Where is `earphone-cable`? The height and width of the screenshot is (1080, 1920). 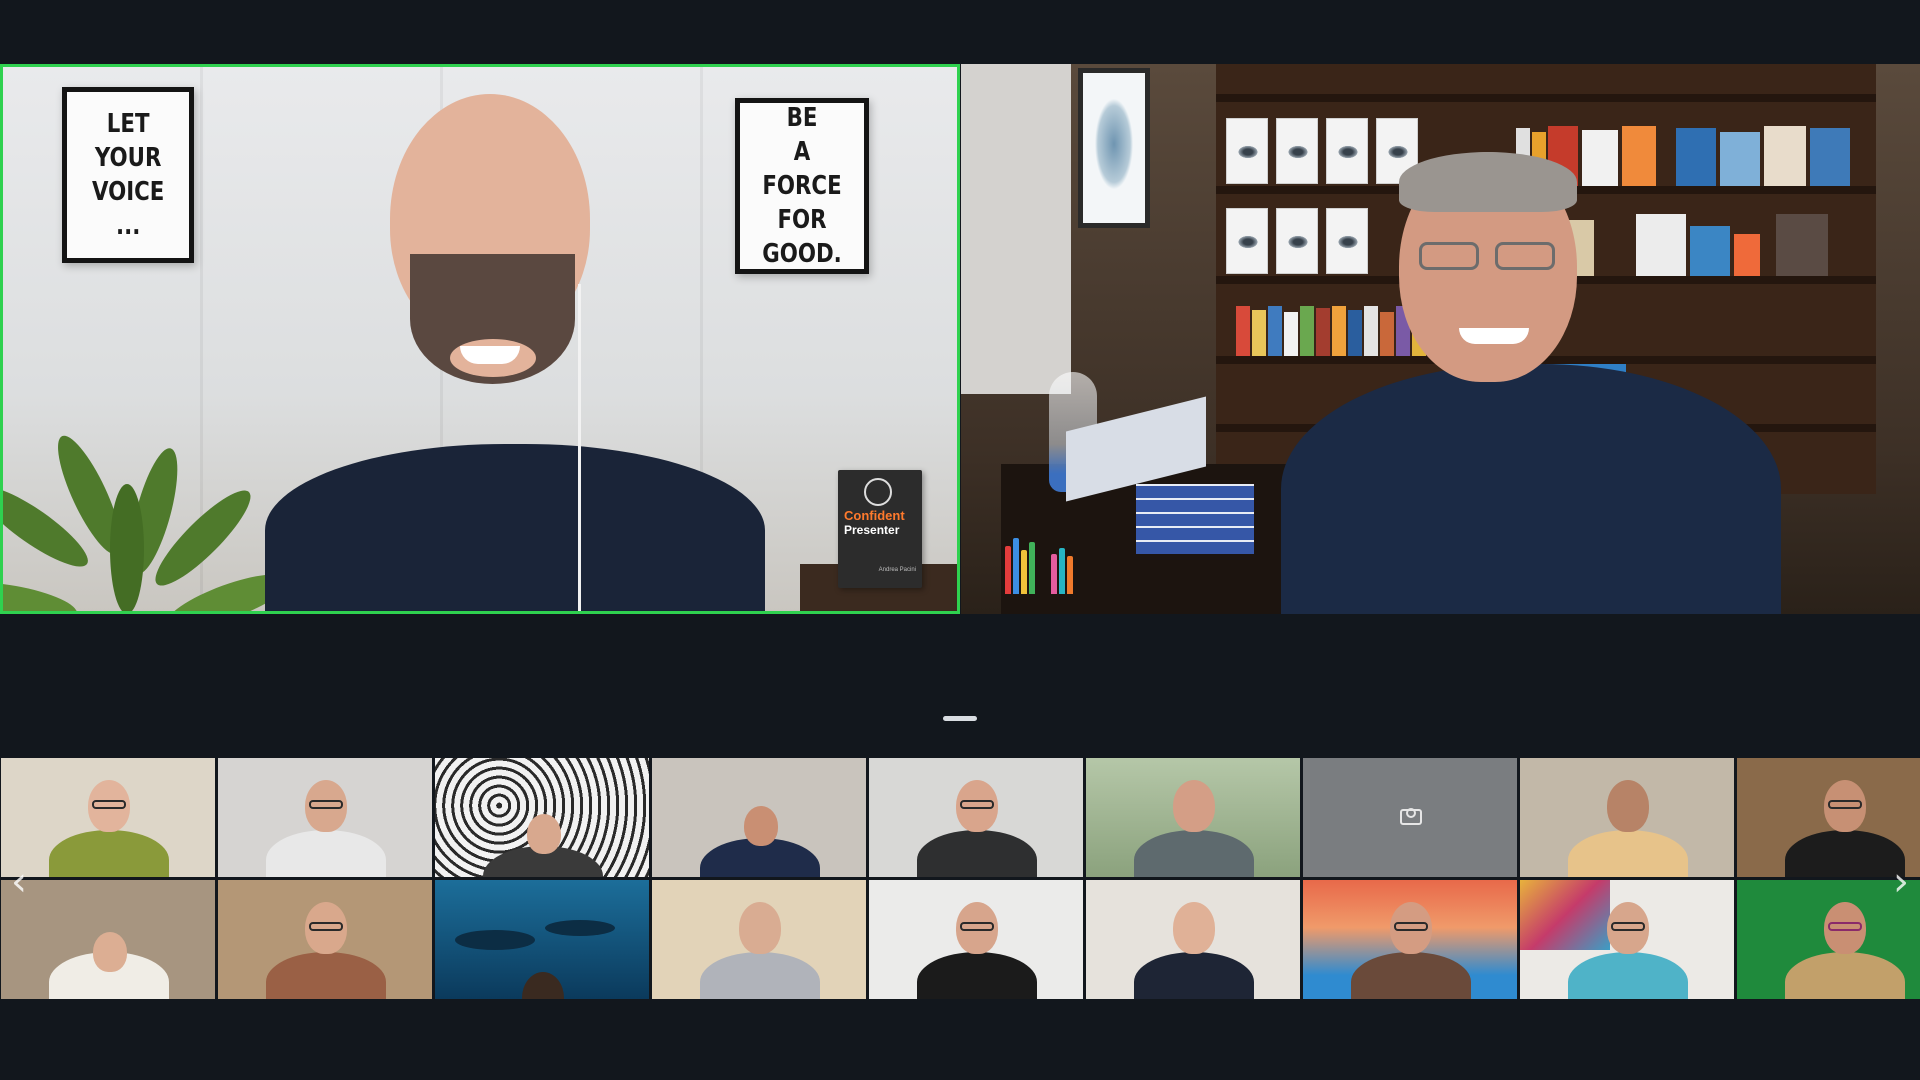
earphone-cable is located at coordinates (579, 449).